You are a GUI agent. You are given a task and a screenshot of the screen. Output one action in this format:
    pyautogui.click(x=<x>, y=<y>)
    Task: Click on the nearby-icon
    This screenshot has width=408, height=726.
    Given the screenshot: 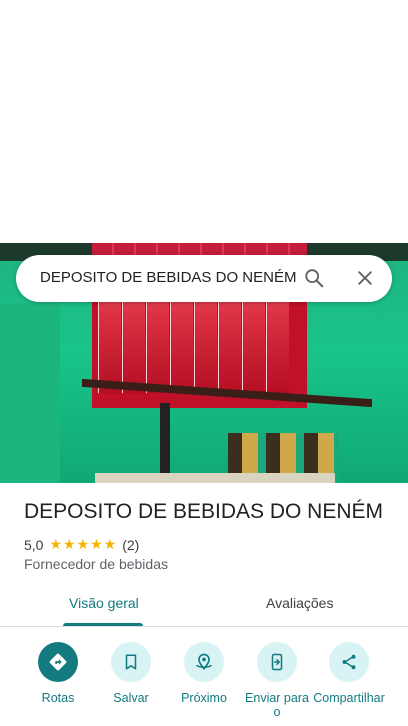 What is the action you would take?
    pyautogui.click(x=204, y=661)
    